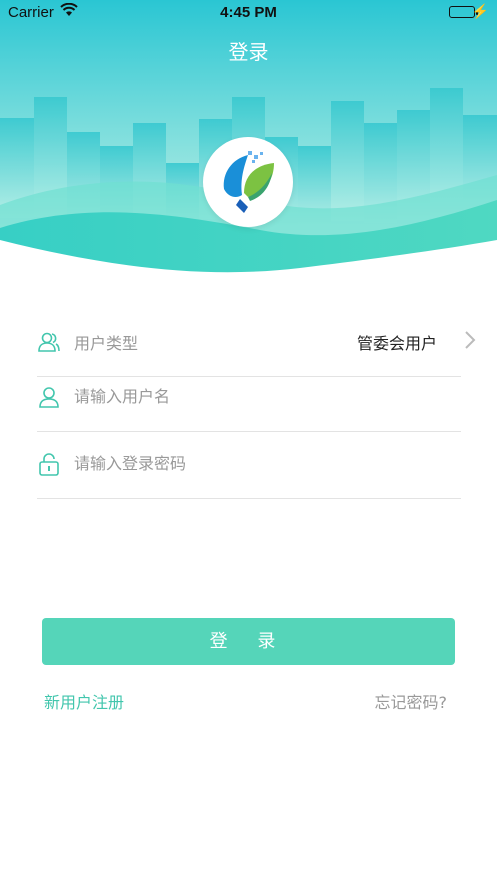 The image size is (497, 883). I want to click on password-row, so click(249, 465).